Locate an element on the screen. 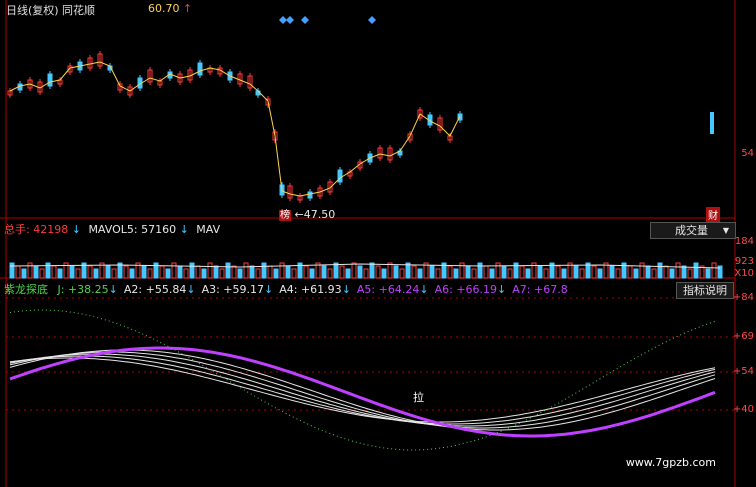 The image size is (756, 487). low-price-label: ←47.50 is located at coordinates (315, 214).